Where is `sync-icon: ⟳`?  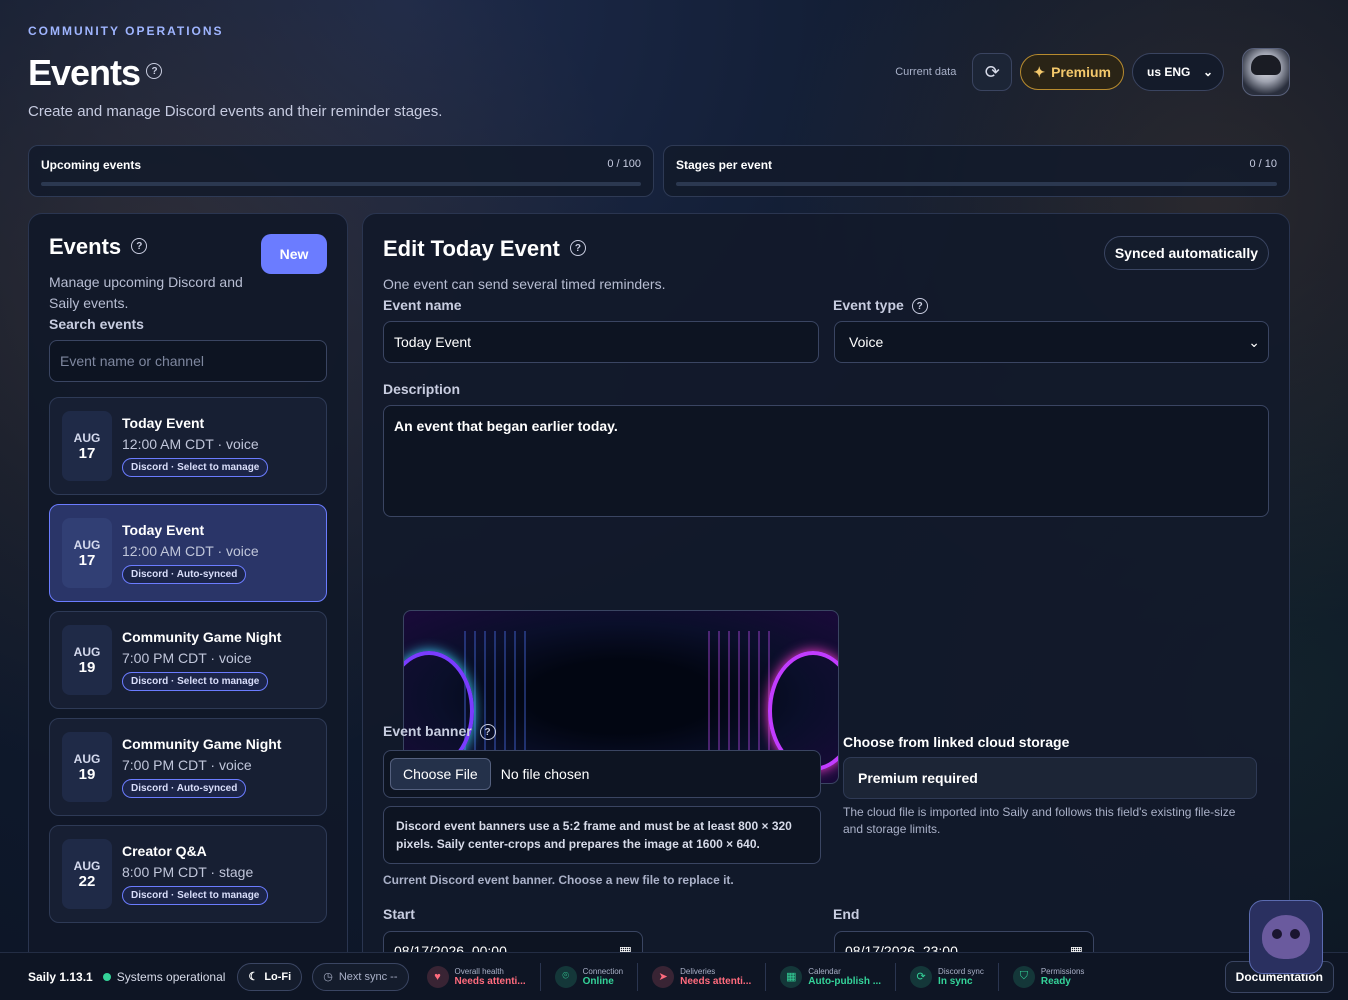
sync-icon: ⟳ is located at coordinates (921, 976).